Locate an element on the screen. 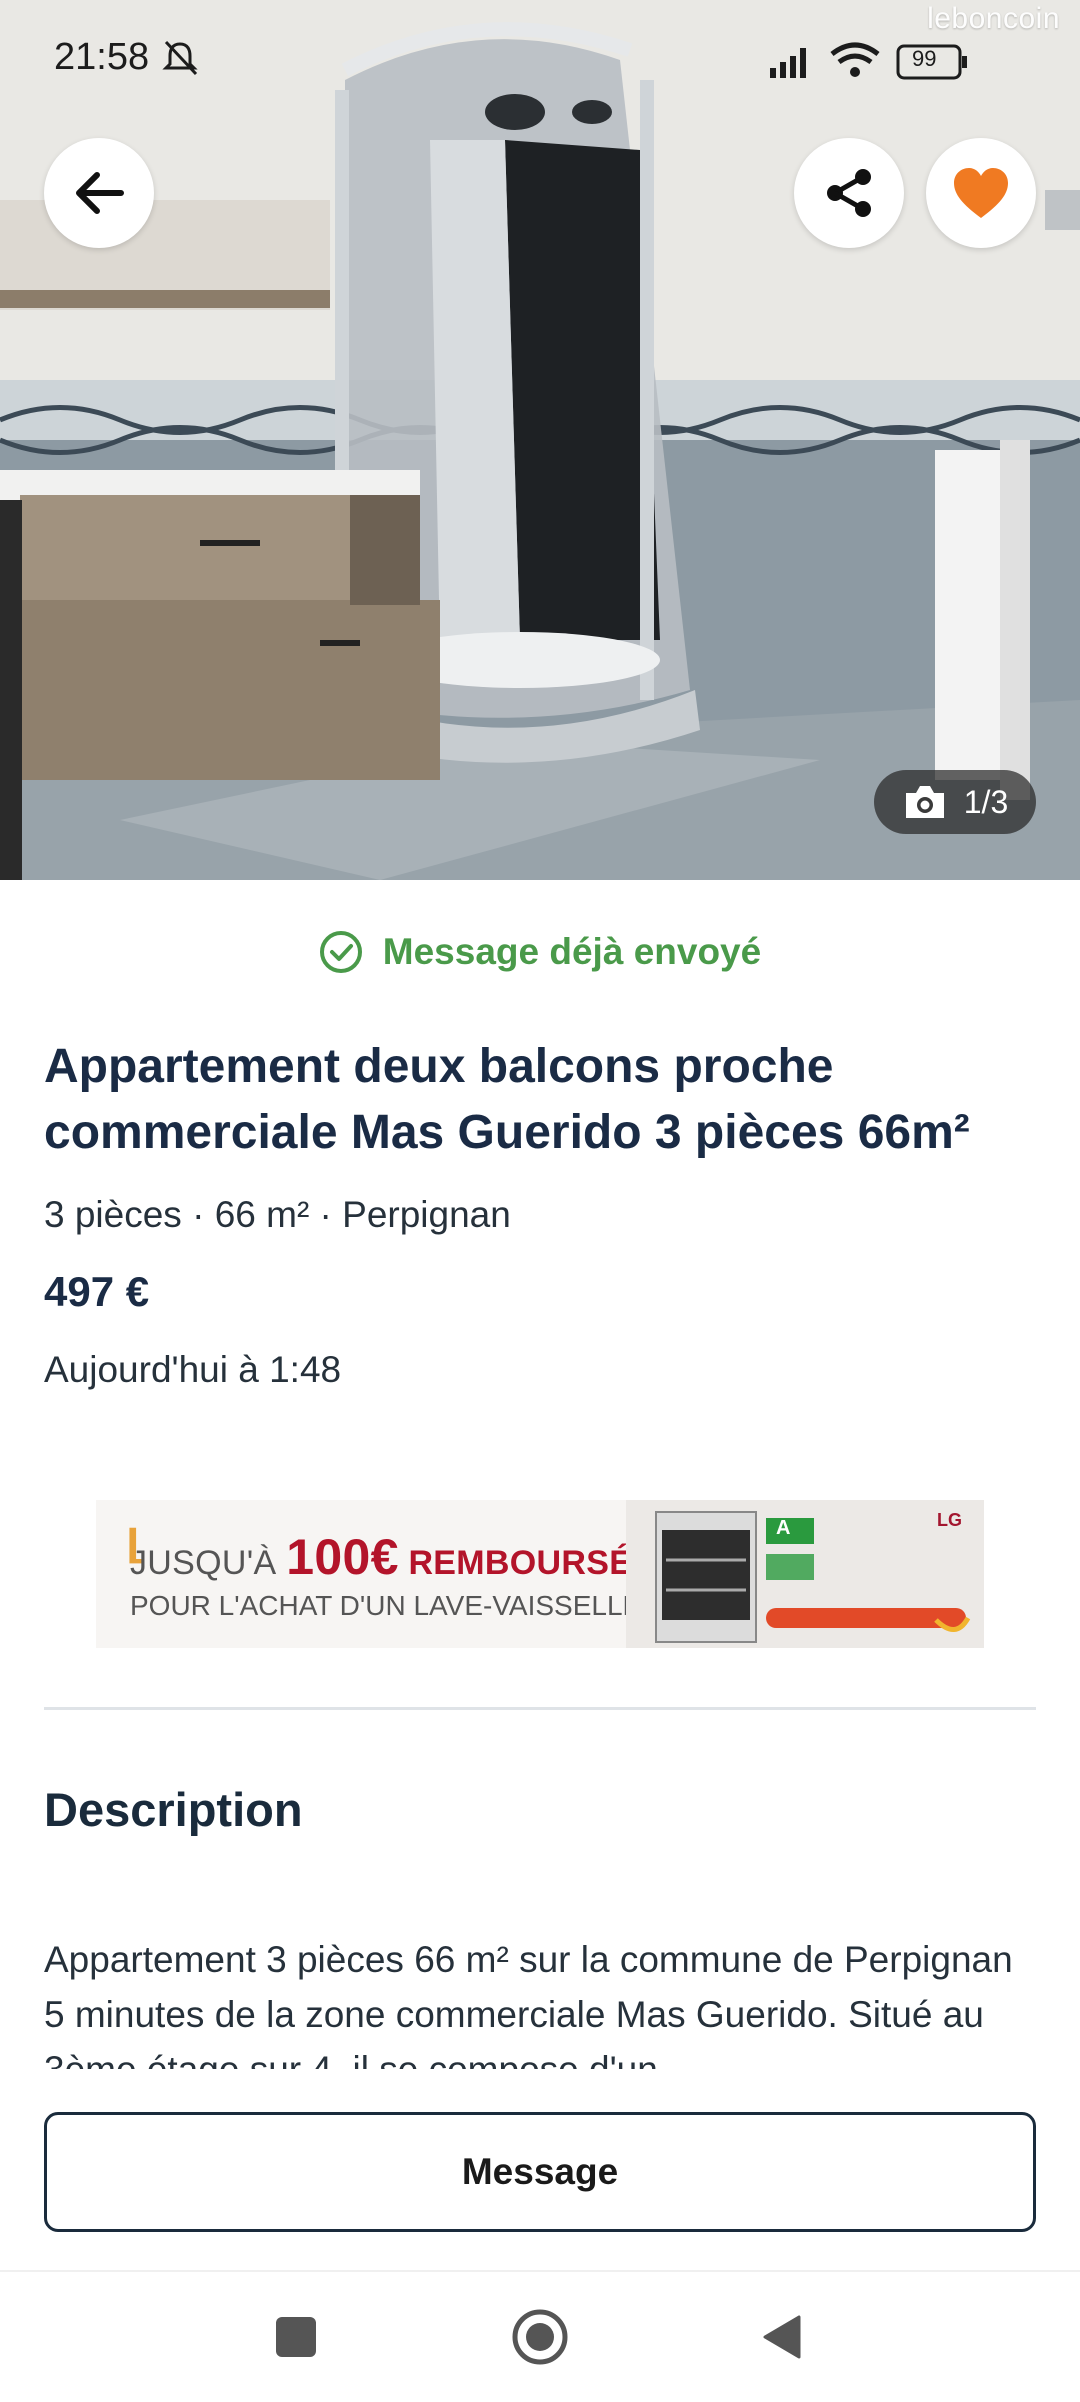  triangle-back-icon is located at coordinates (782, 2337).